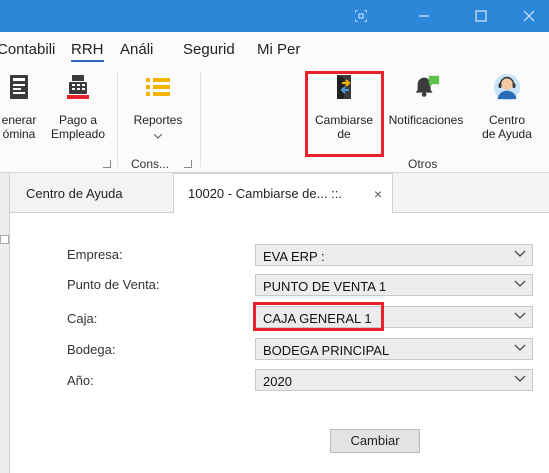 The width and height of the screenshot is (549, 473). What do you see at coordinates (74, 193) in the screenshot?
I see `tab-label: Centro de Ayuda` at bounding box center [74, 193].